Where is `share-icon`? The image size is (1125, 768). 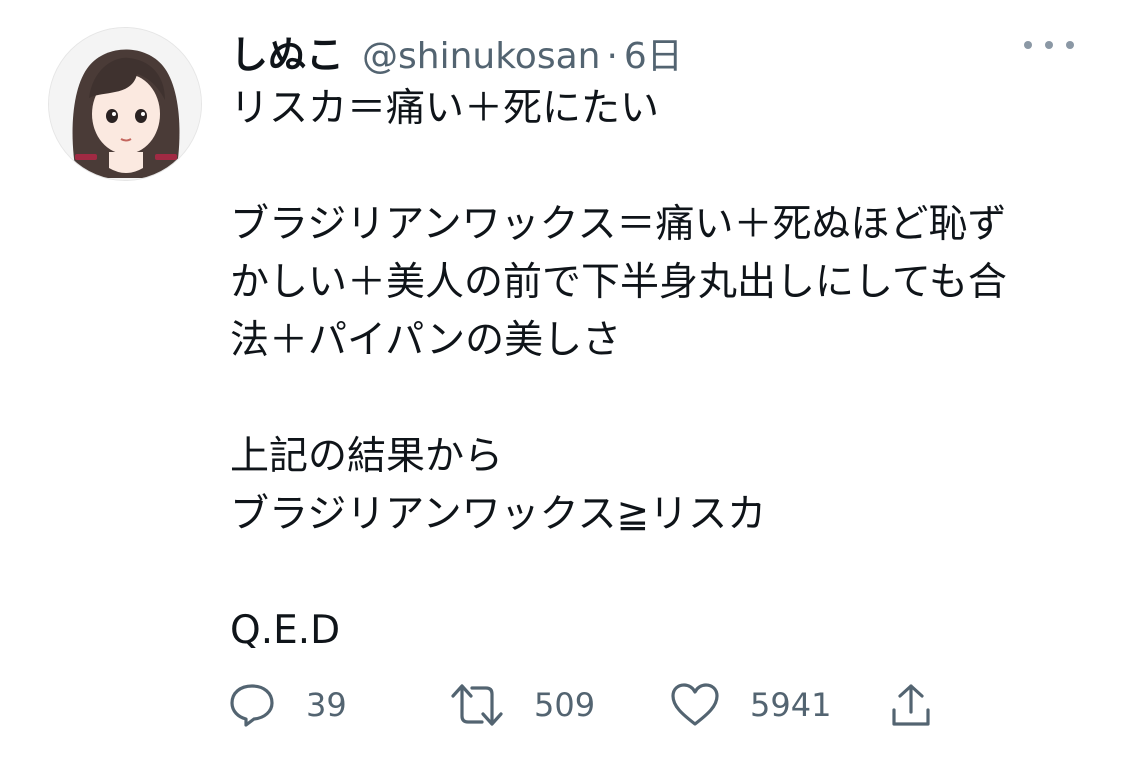 share-icon is located at coordinates (911, 705).